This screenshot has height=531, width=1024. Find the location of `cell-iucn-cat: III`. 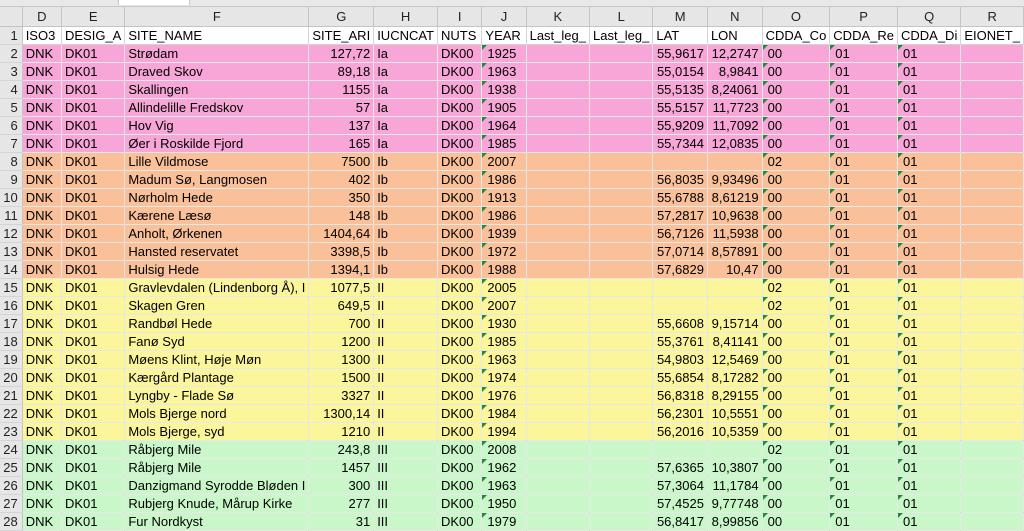

cell-iucn-cat: III is located at coordinates (405, 503).